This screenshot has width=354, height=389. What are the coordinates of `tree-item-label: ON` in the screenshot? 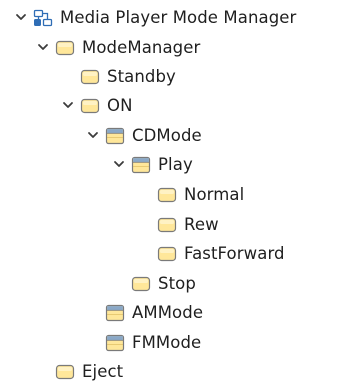 It's located at (120, 105).